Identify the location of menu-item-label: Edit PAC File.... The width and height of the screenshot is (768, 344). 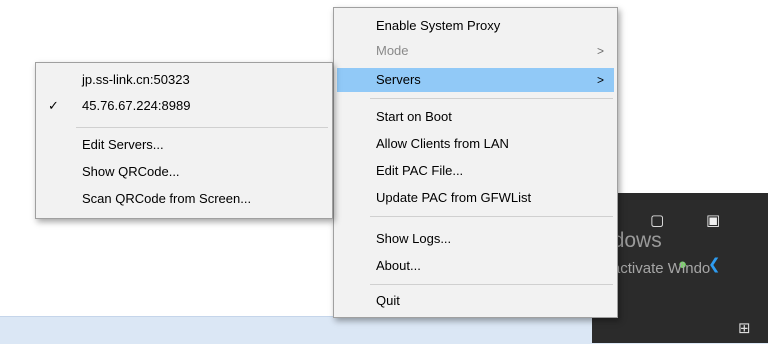
(420, 170).